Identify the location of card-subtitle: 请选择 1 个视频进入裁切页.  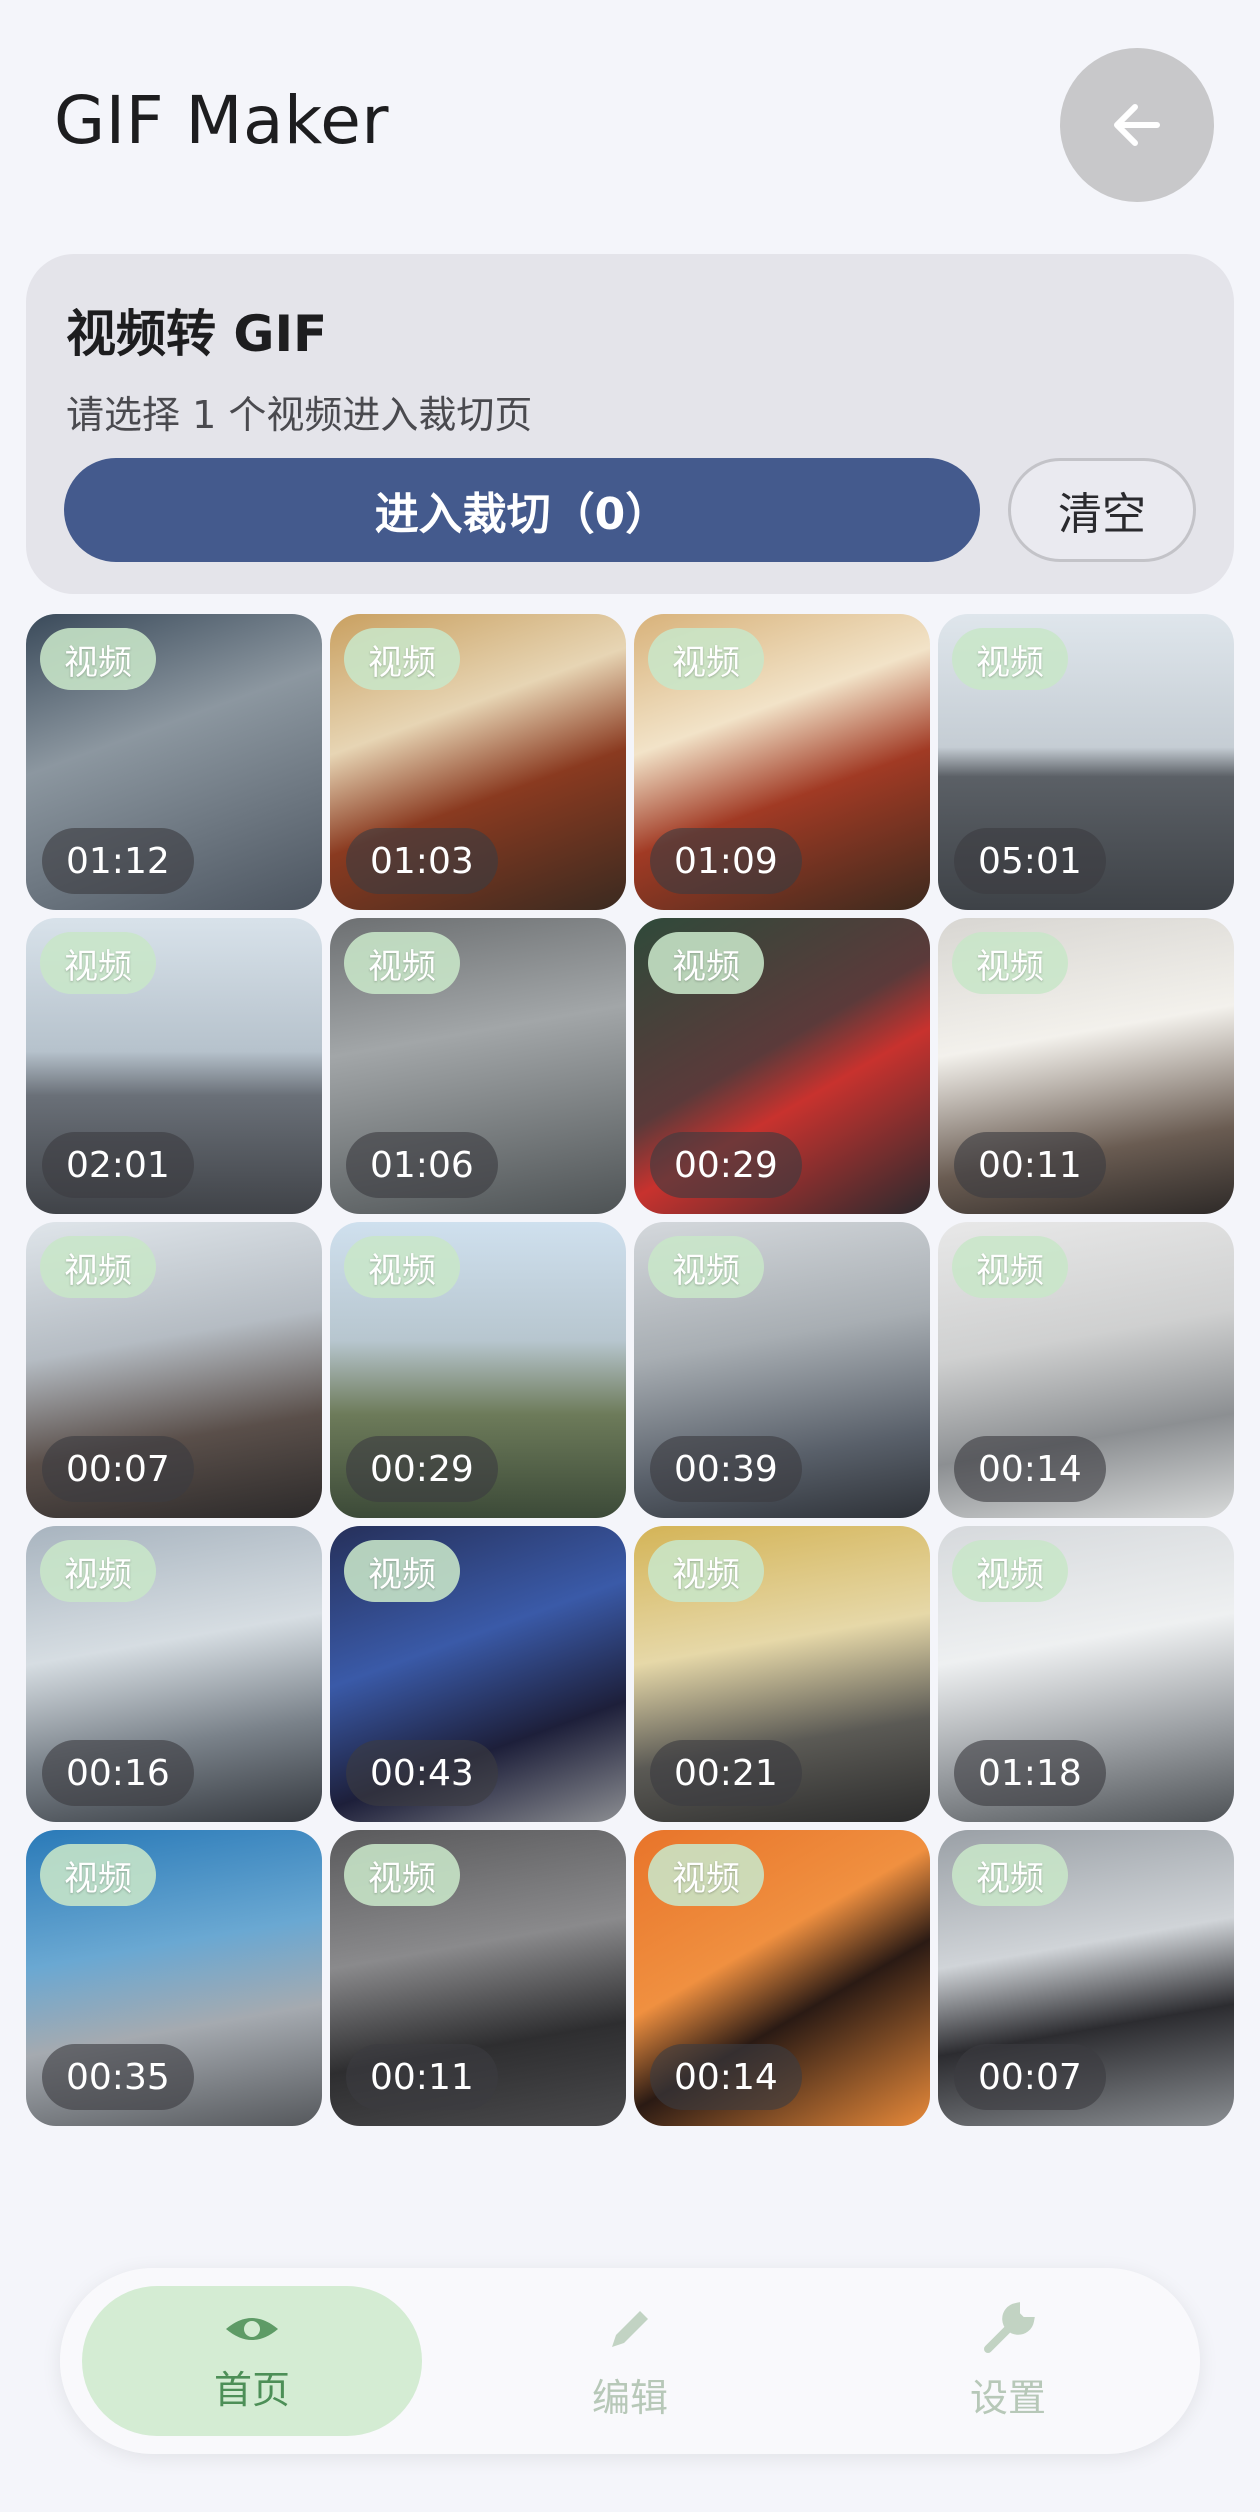
(299, 415).